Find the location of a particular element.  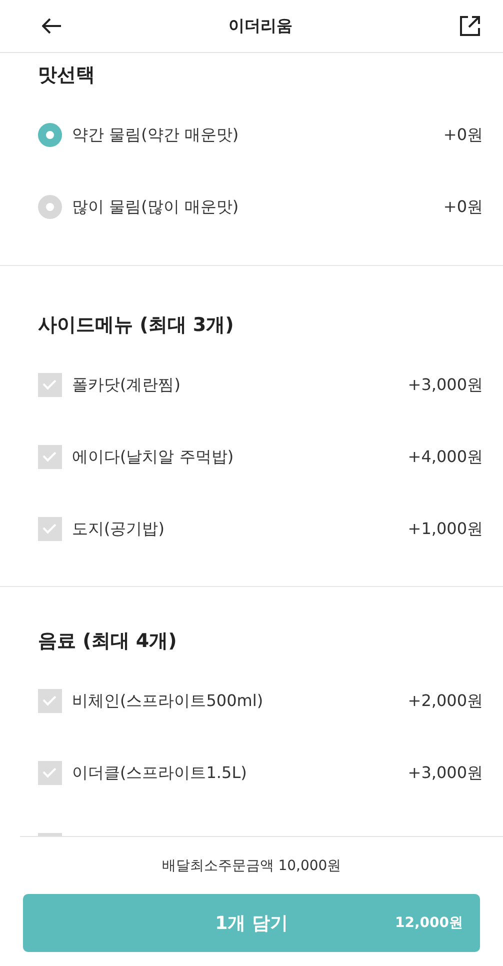

minimum-order-text: 배달최소주문금액 10,000원 is located at coordinates (252, 866).